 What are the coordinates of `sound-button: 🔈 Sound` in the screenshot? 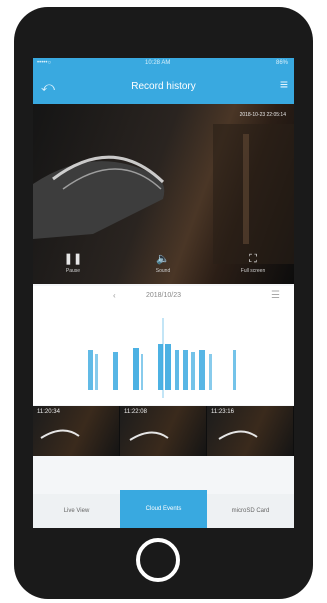 It's located at (163, 263).